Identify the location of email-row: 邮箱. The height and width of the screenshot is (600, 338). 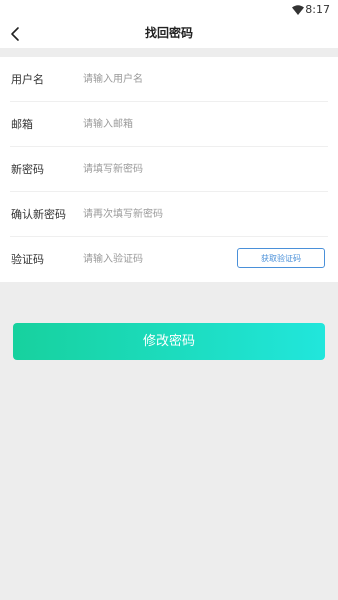
(169, 124).